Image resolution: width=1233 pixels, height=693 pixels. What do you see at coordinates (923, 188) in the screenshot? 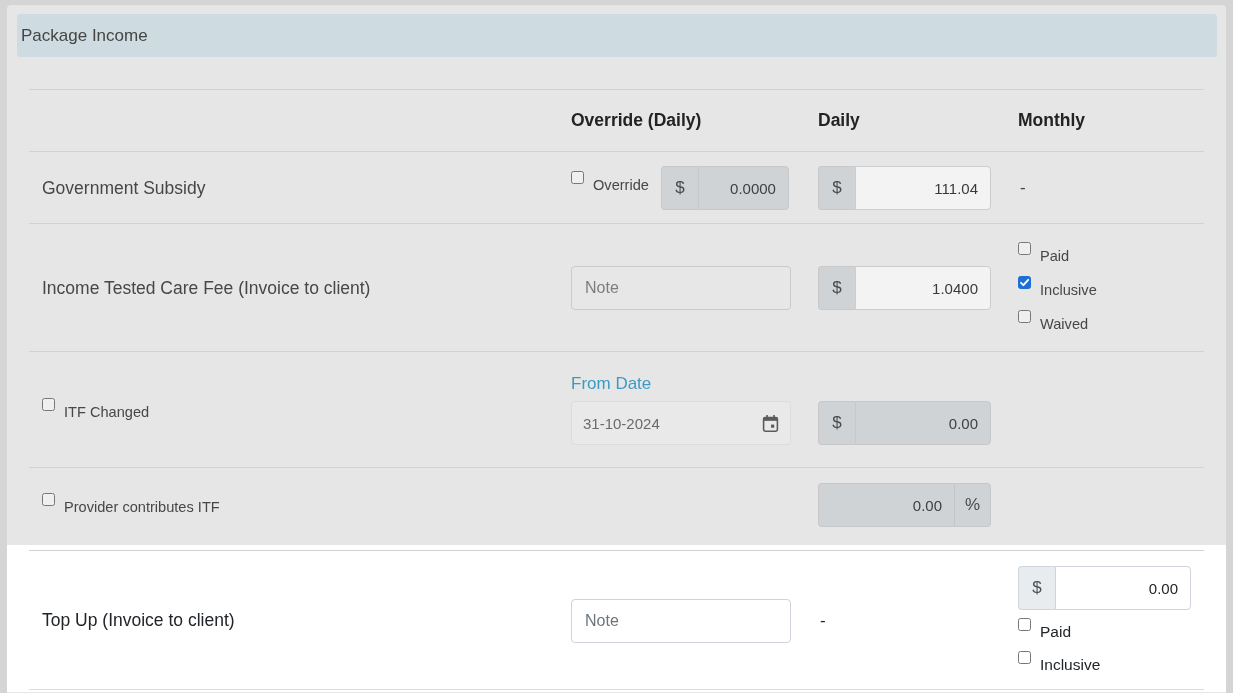
I see `amount-field: 111.04` at bounding box center [923, 188].